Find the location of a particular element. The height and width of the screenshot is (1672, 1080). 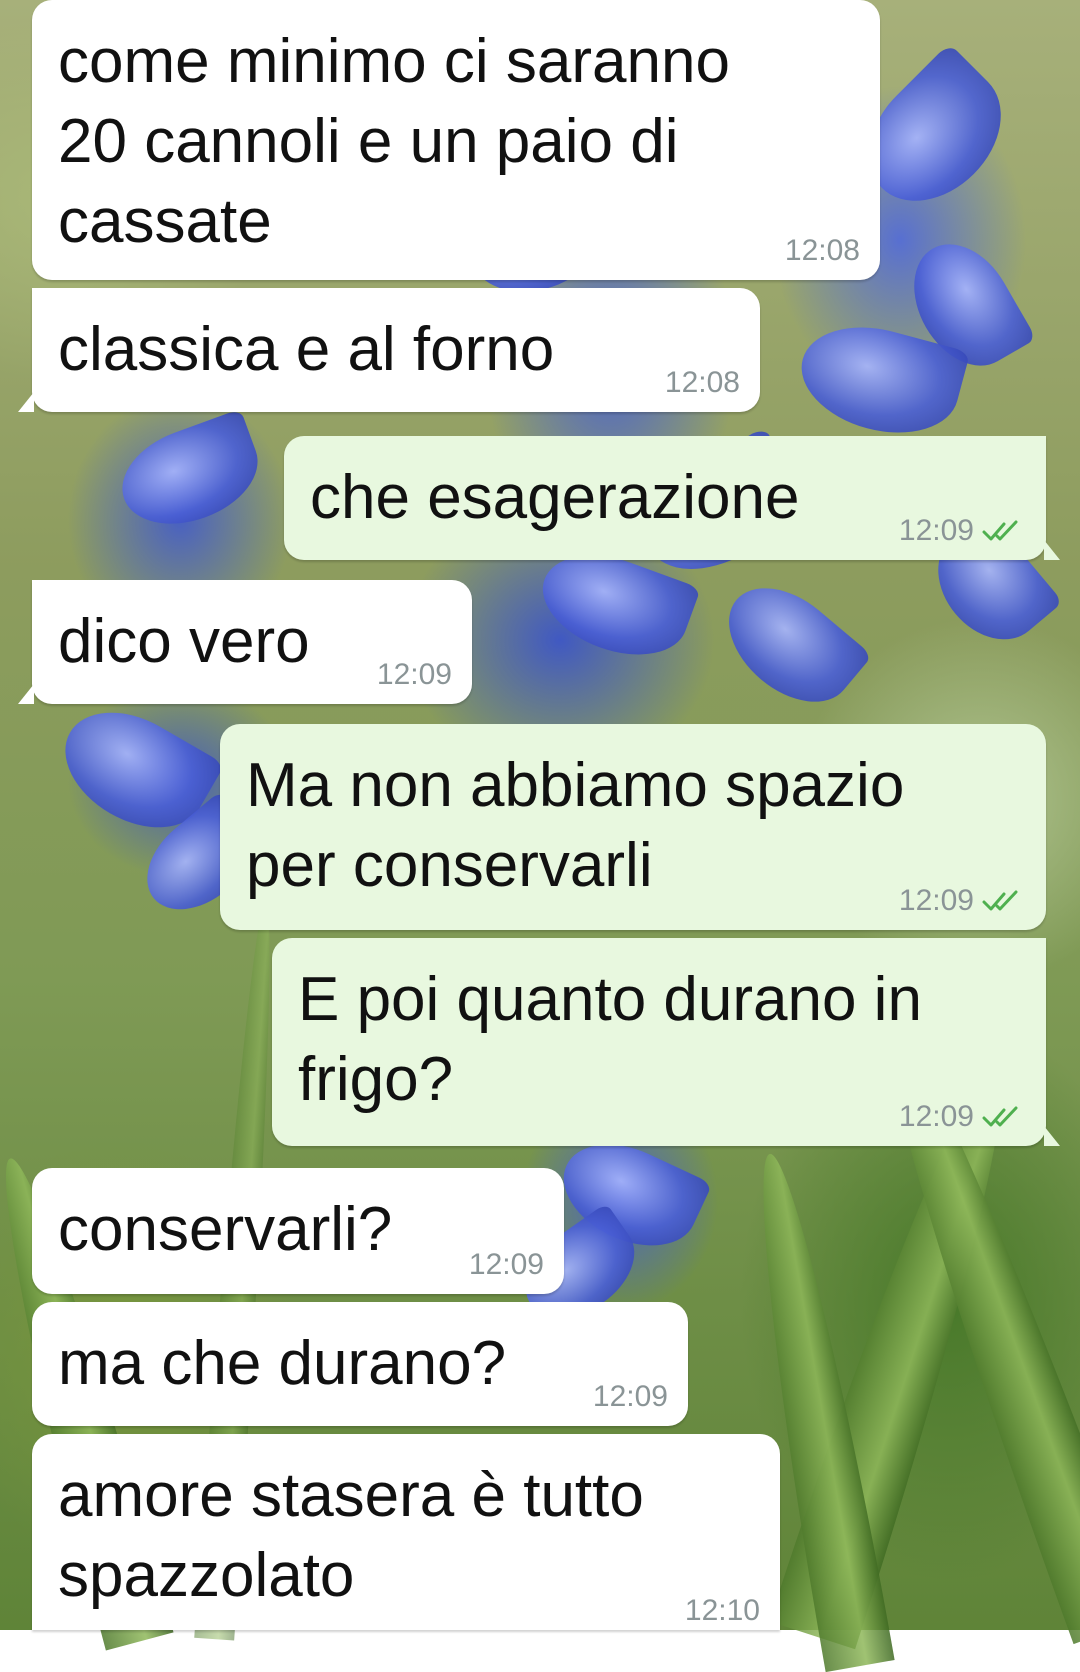

message-incoming: amore stasera è tutto spazzolato 12:10 is located at coordinates (406, 1532).